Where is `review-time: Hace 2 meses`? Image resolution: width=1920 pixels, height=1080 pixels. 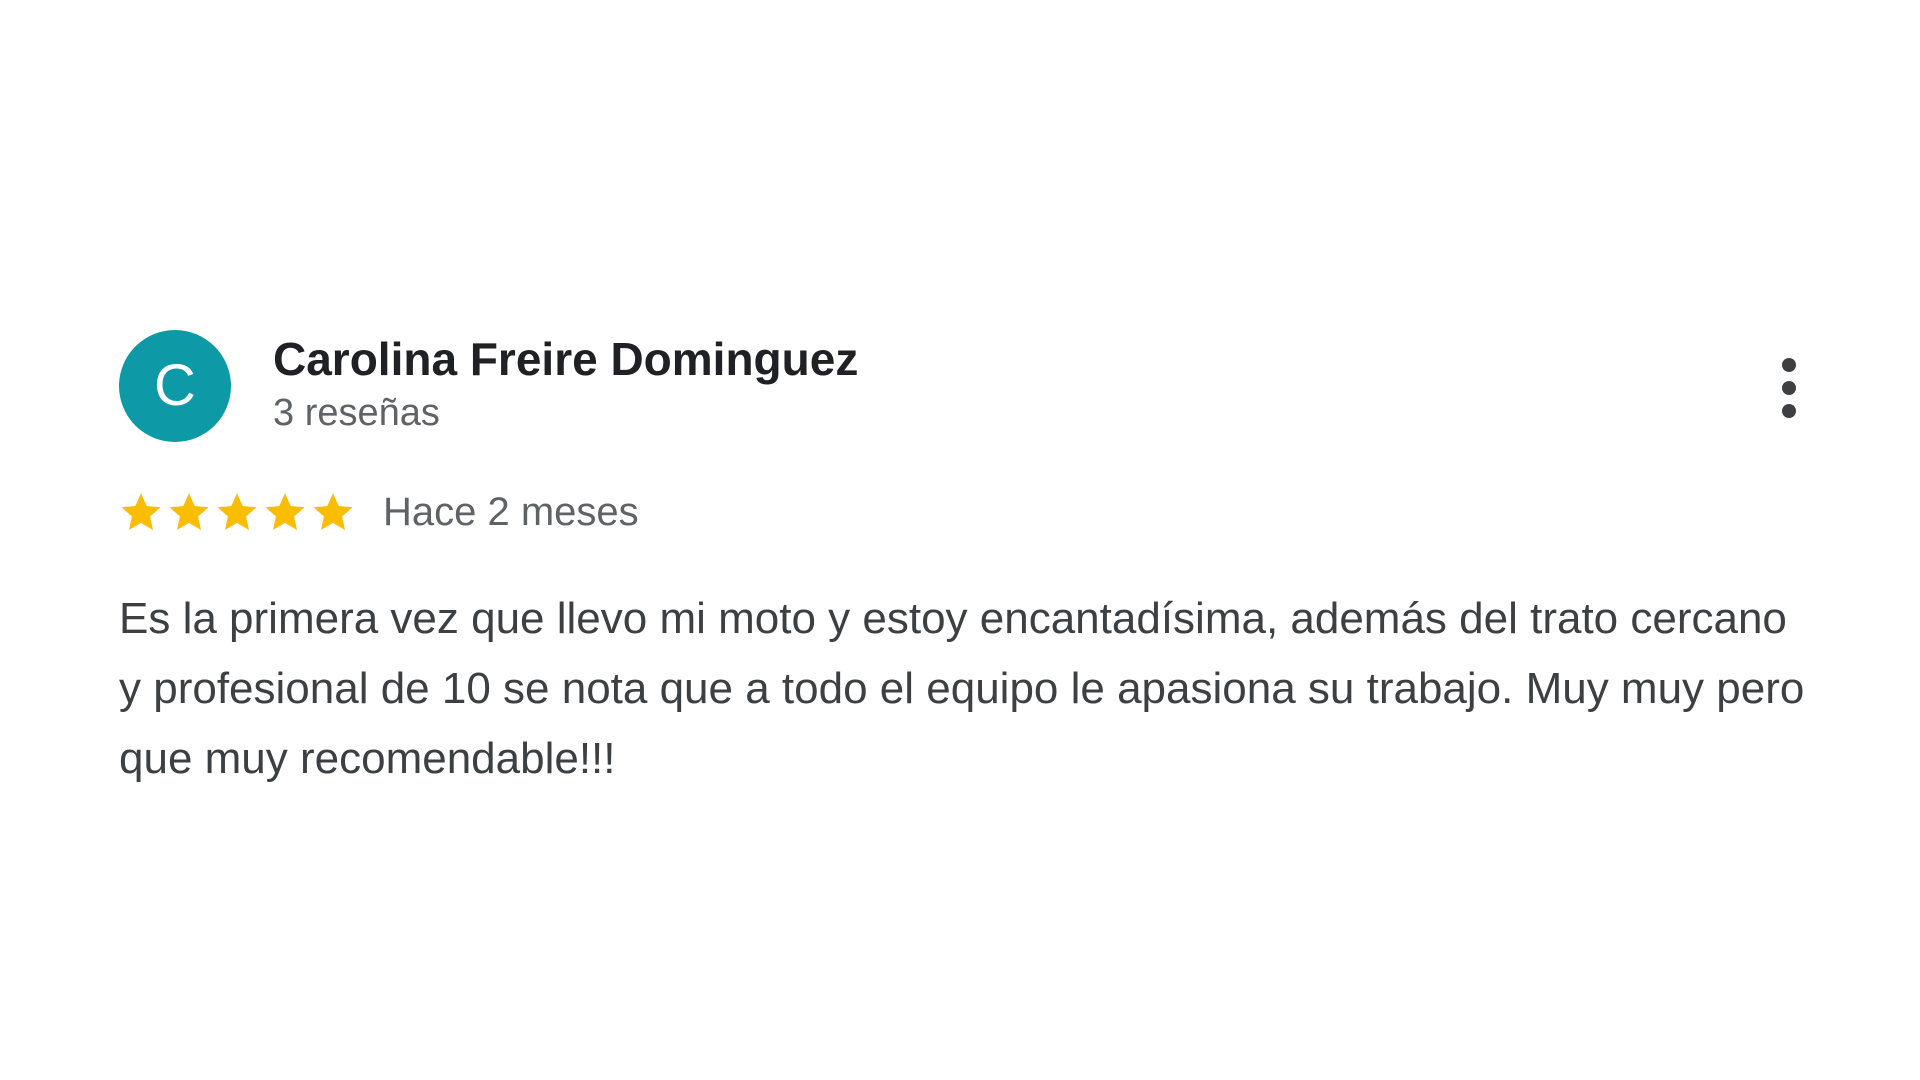
review-time: Hace 2 meses is located at coordinates (511, 511).